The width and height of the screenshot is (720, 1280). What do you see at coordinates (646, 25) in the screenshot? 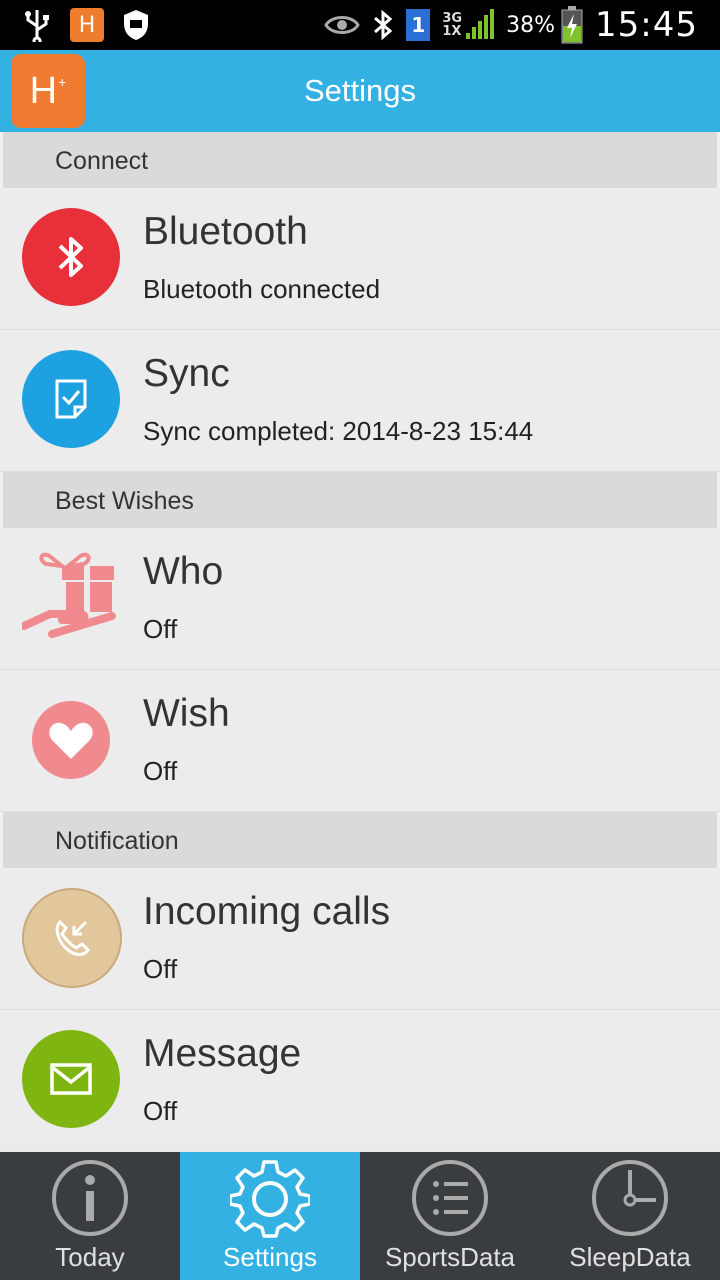
I see `clock-time: 15:45` at bounding box center [646, 25].